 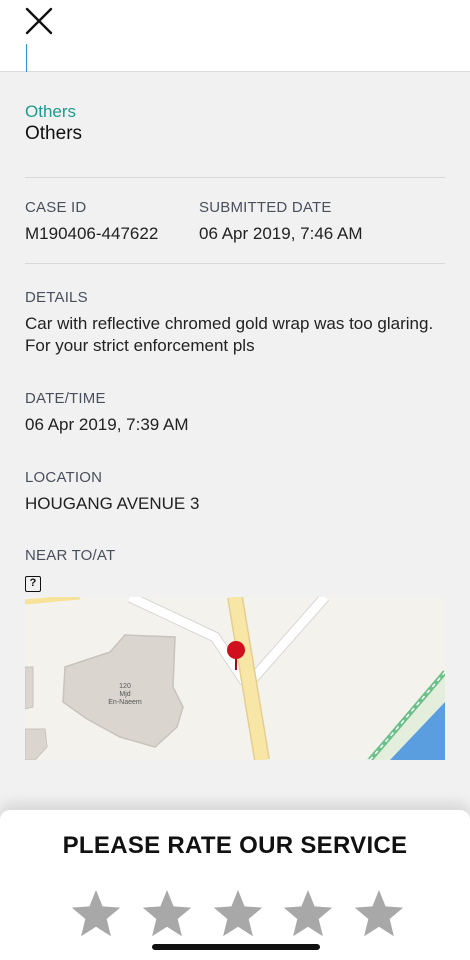 I want to click on building-name-line1: Mjd, so click(x=125, y=694).